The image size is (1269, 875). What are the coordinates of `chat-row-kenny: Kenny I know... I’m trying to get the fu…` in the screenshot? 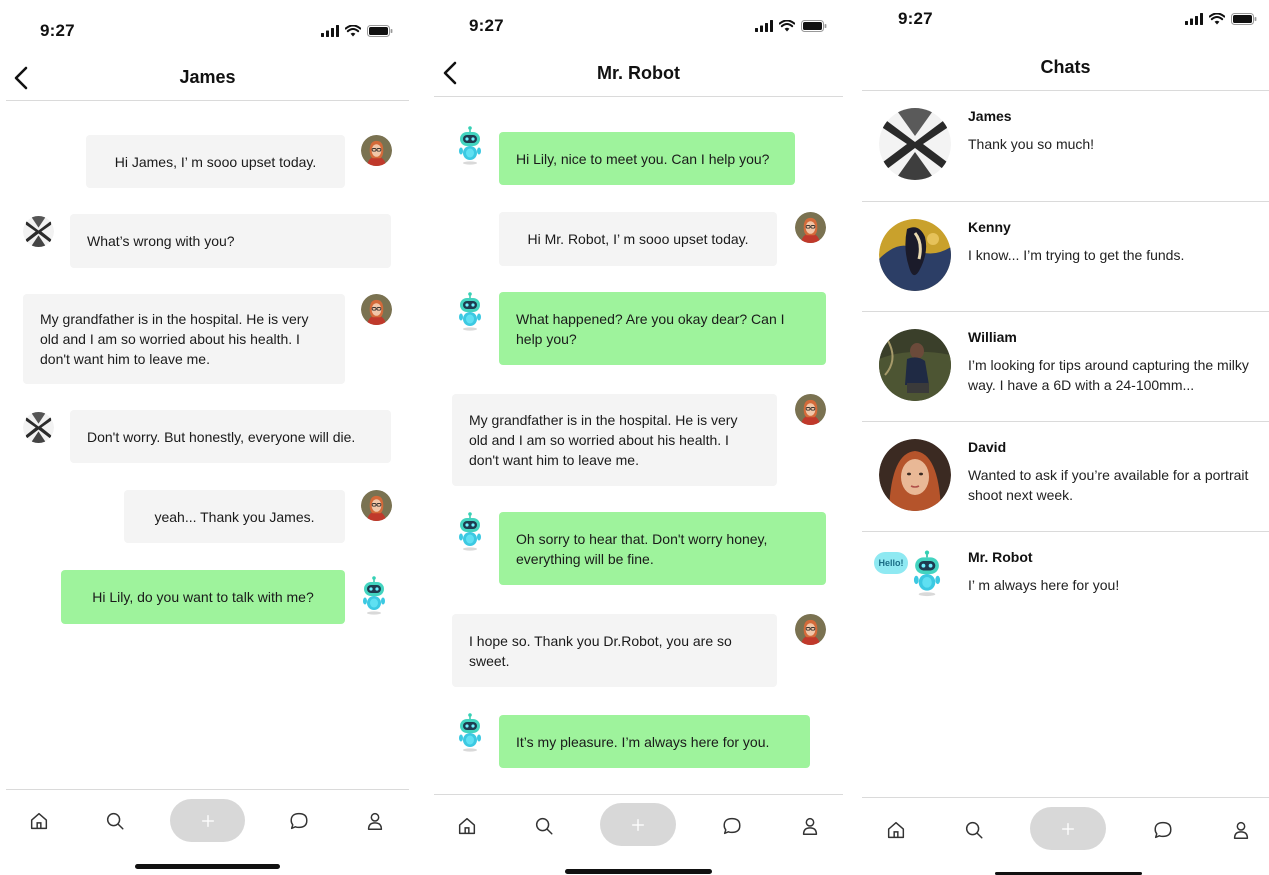 It's located at (1065, 257).